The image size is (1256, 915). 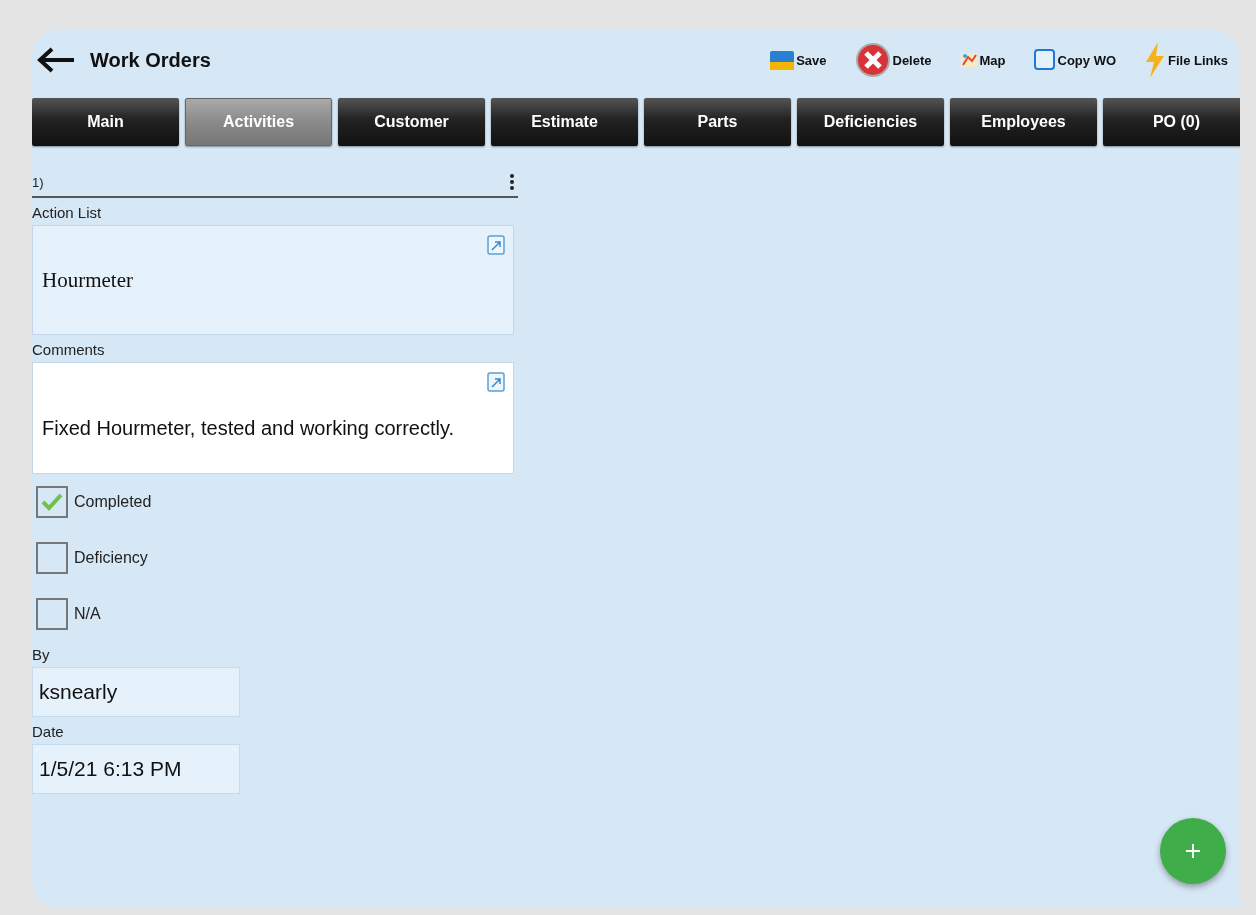 What do you see at coordinates (798, 60) in the screenshot?
I see `save-button: Save` at bounding box center [798, 60].